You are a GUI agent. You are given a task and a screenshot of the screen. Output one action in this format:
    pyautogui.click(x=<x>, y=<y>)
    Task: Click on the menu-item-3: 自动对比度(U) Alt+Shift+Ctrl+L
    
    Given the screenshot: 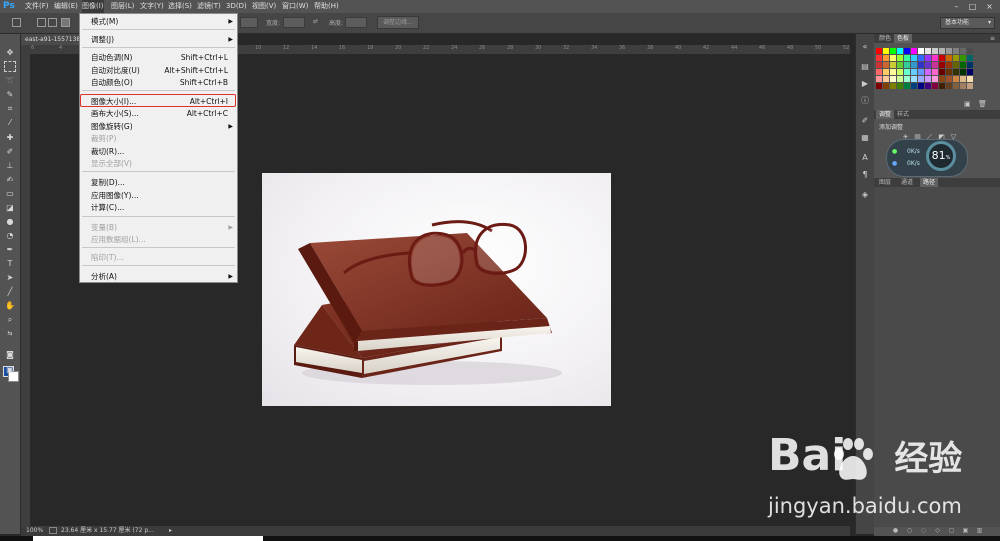 What is the action you would take?
    pyautogui.click(x=158, y=71)
    